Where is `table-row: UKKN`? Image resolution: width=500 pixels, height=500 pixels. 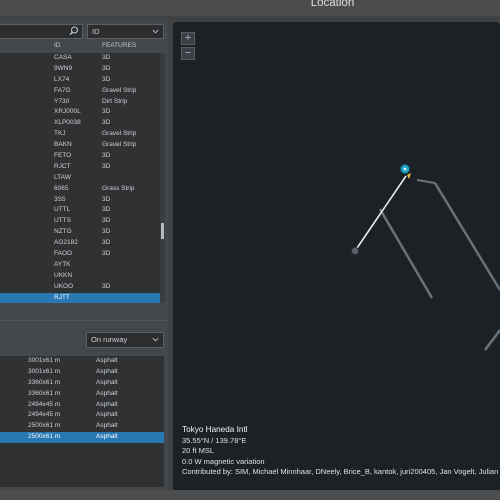
table-row: UKKN is located at coordinates (80, 276).